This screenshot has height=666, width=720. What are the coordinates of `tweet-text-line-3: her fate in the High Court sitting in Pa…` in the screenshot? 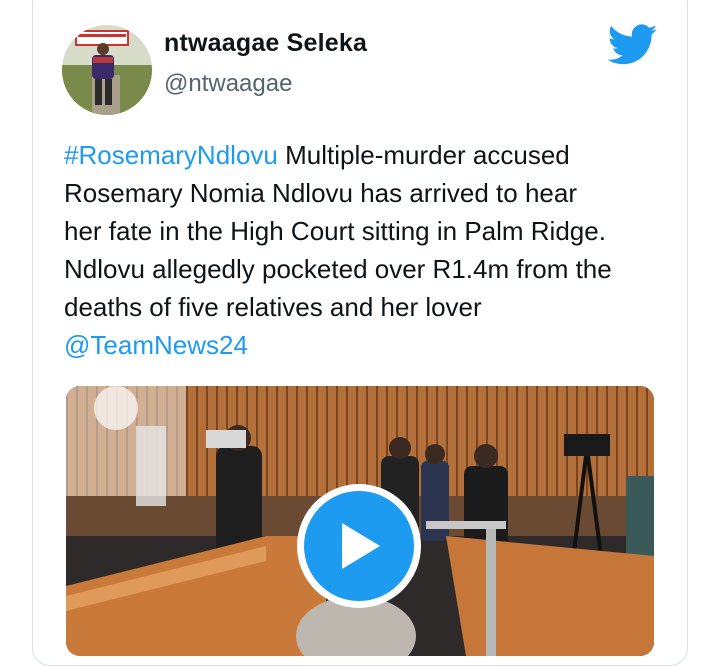 It's located at (335, 231).